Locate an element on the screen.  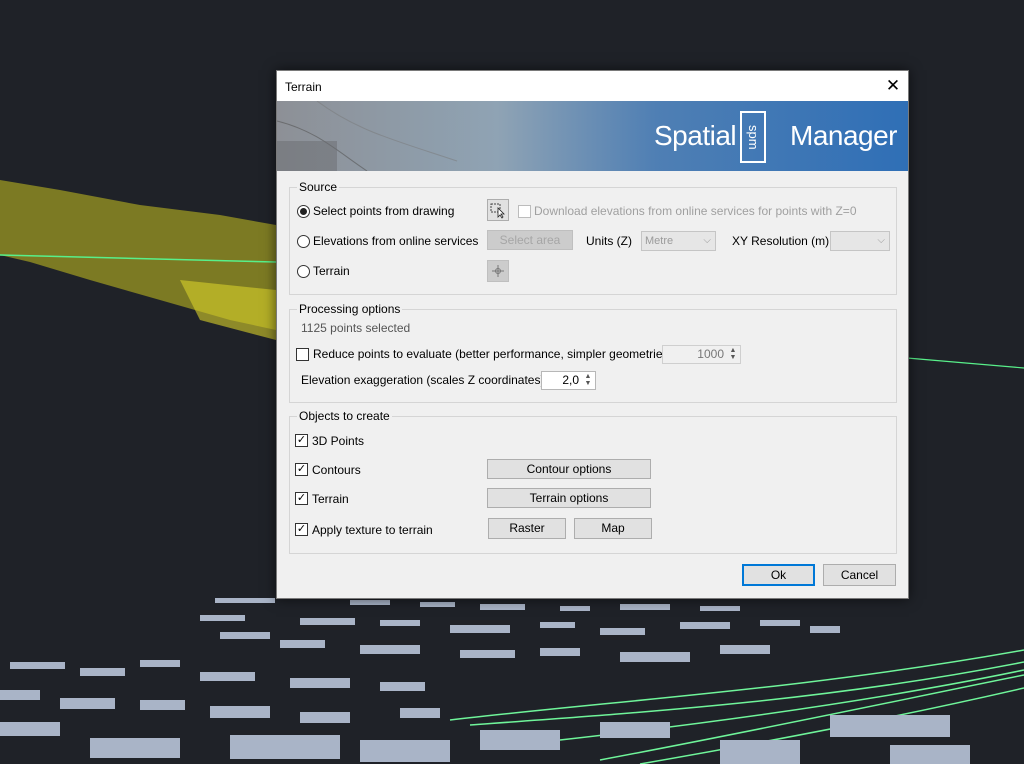
crosshair-icon is located at coordinates (498, 271).